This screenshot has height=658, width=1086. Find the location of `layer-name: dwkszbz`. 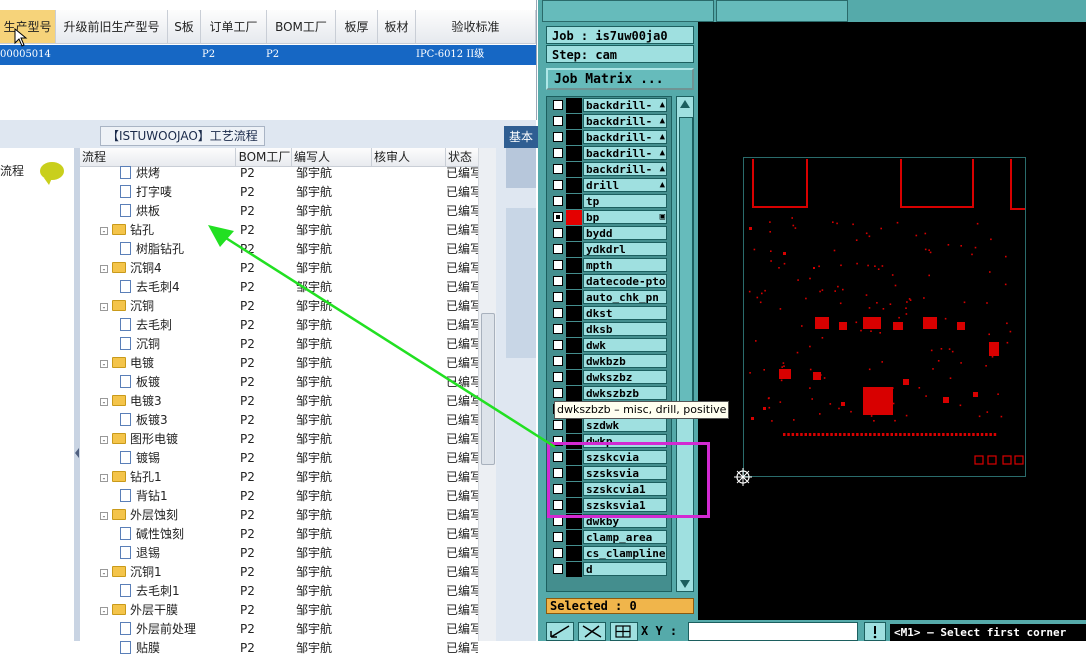

layer-name: dwkszbz is located at coordinates (625, 377).